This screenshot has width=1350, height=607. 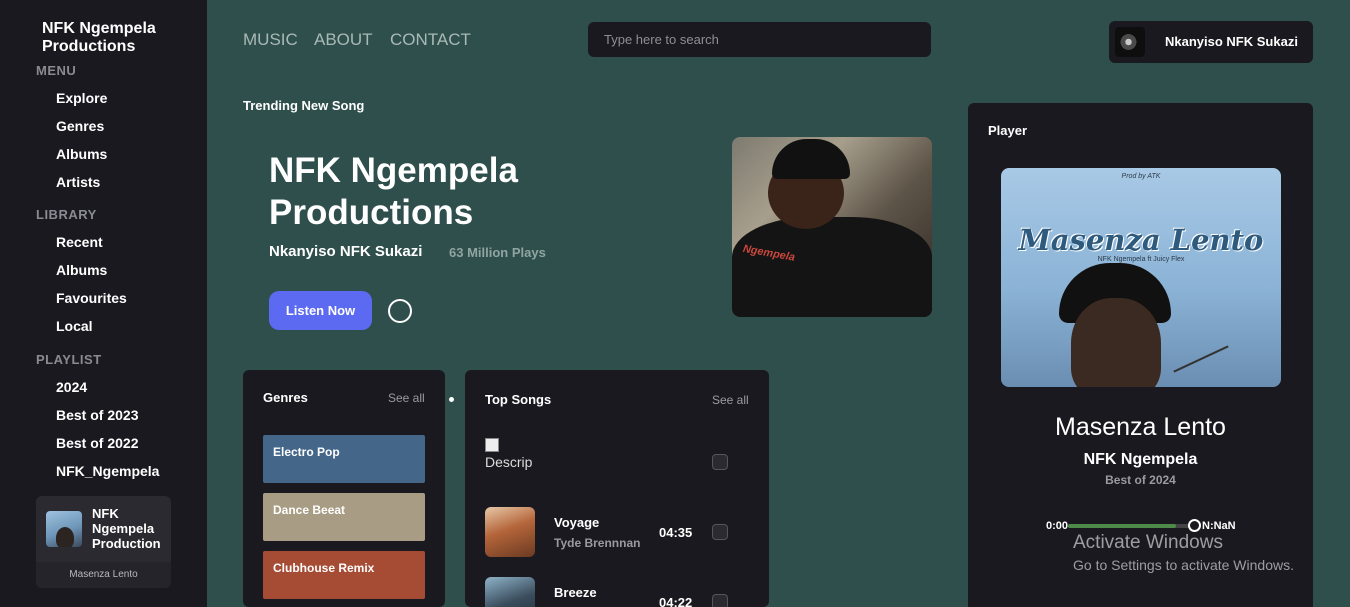 I want to click on hero-title: NFK Ngempela Productions, so click(x=393, y=191).